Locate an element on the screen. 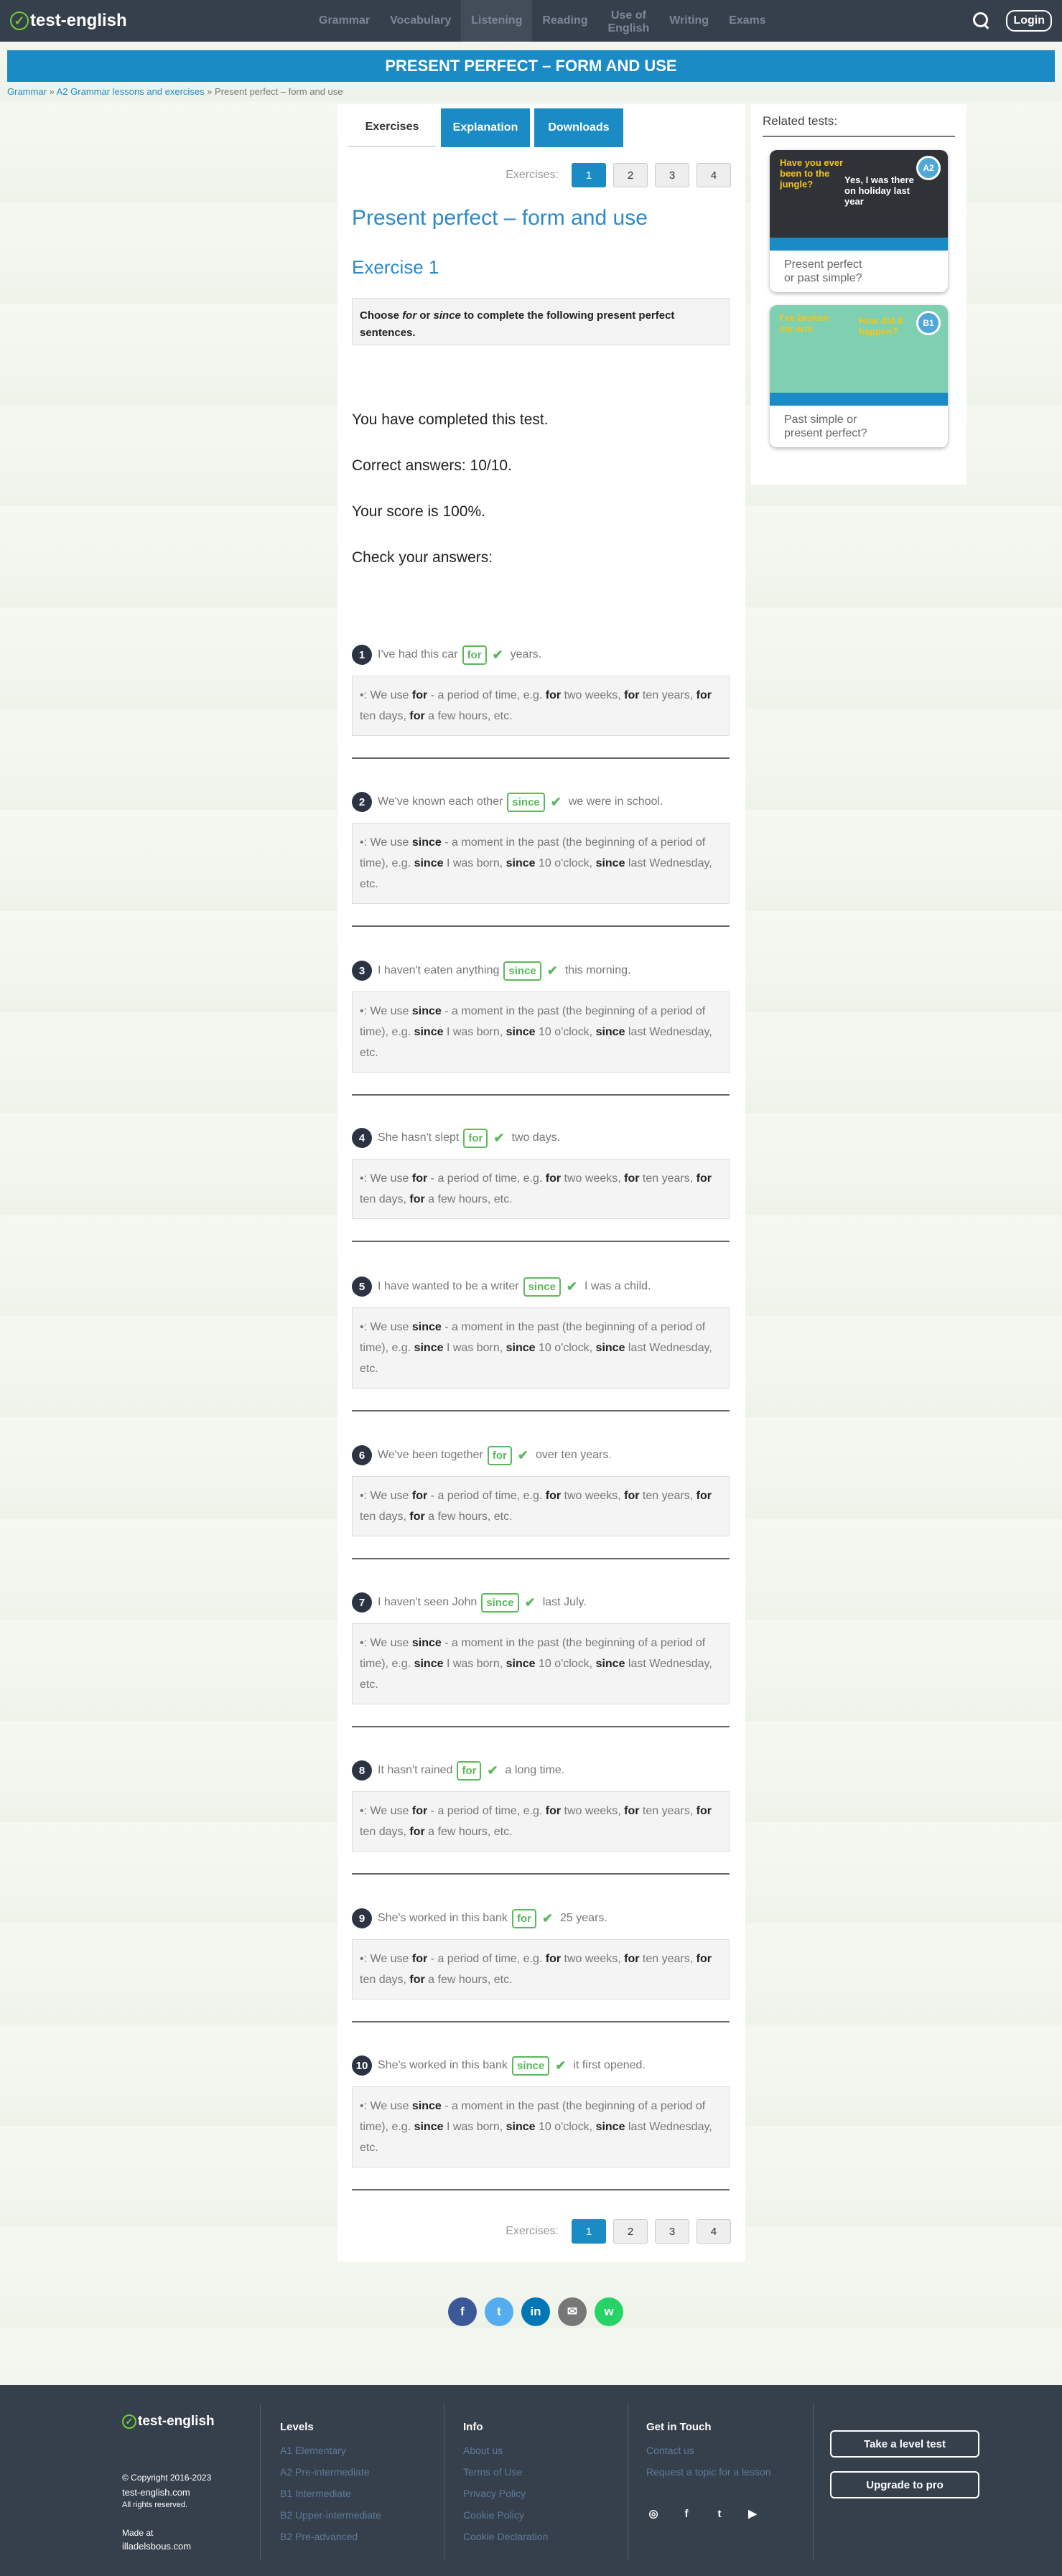 This screenshot has width=1062, height=2576. whatsapp-icon: w is located at coordinates (609, 2311).